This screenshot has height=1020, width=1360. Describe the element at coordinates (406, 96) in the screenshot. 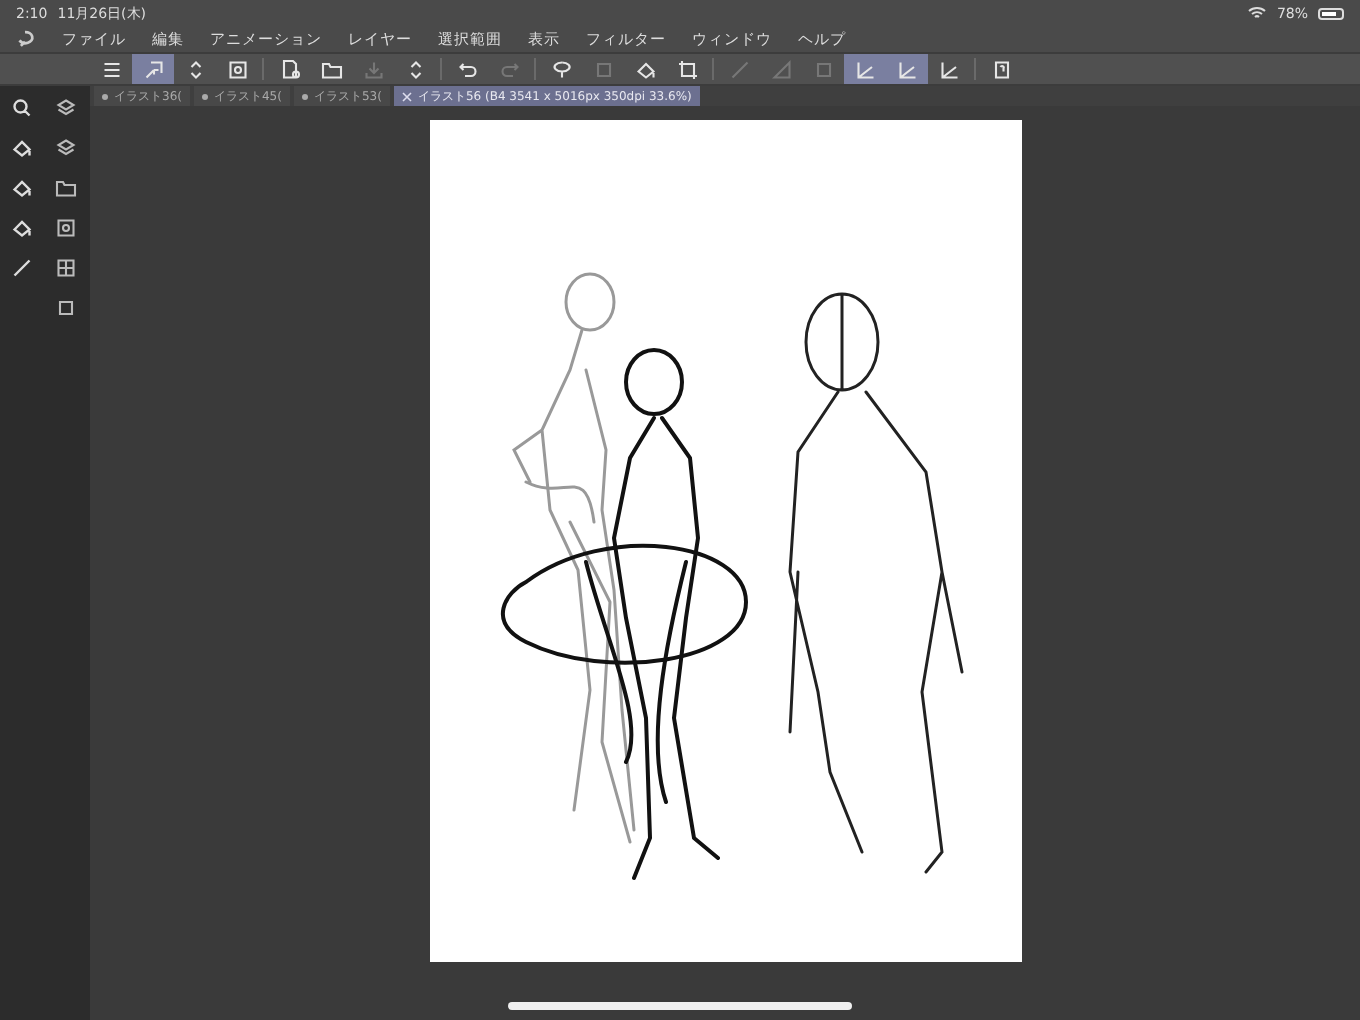

I see `close-icon` at that location.